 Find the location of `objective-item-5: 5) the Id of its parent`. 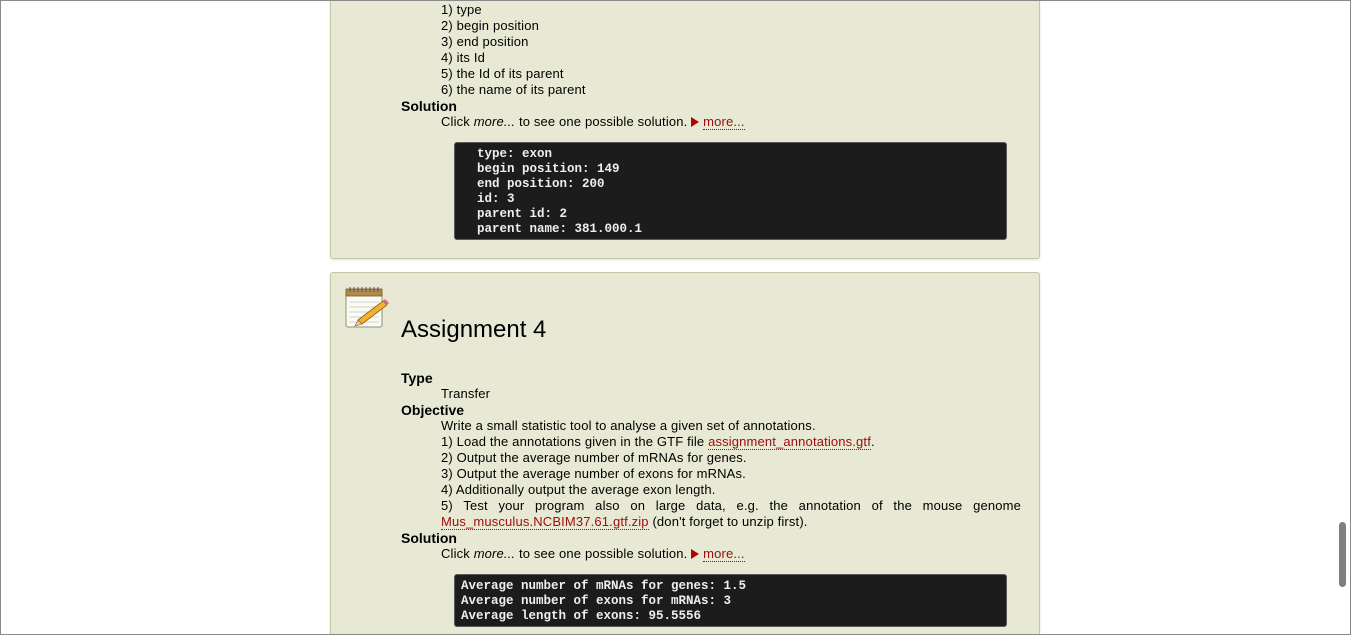

objective-item-5: 5) the Id of its parent is located at coordinates (502, 73).